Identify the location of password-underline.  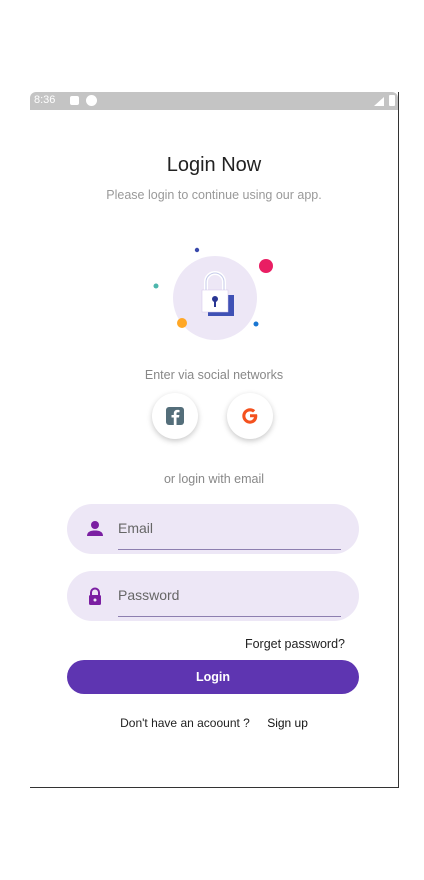
(229, 616).